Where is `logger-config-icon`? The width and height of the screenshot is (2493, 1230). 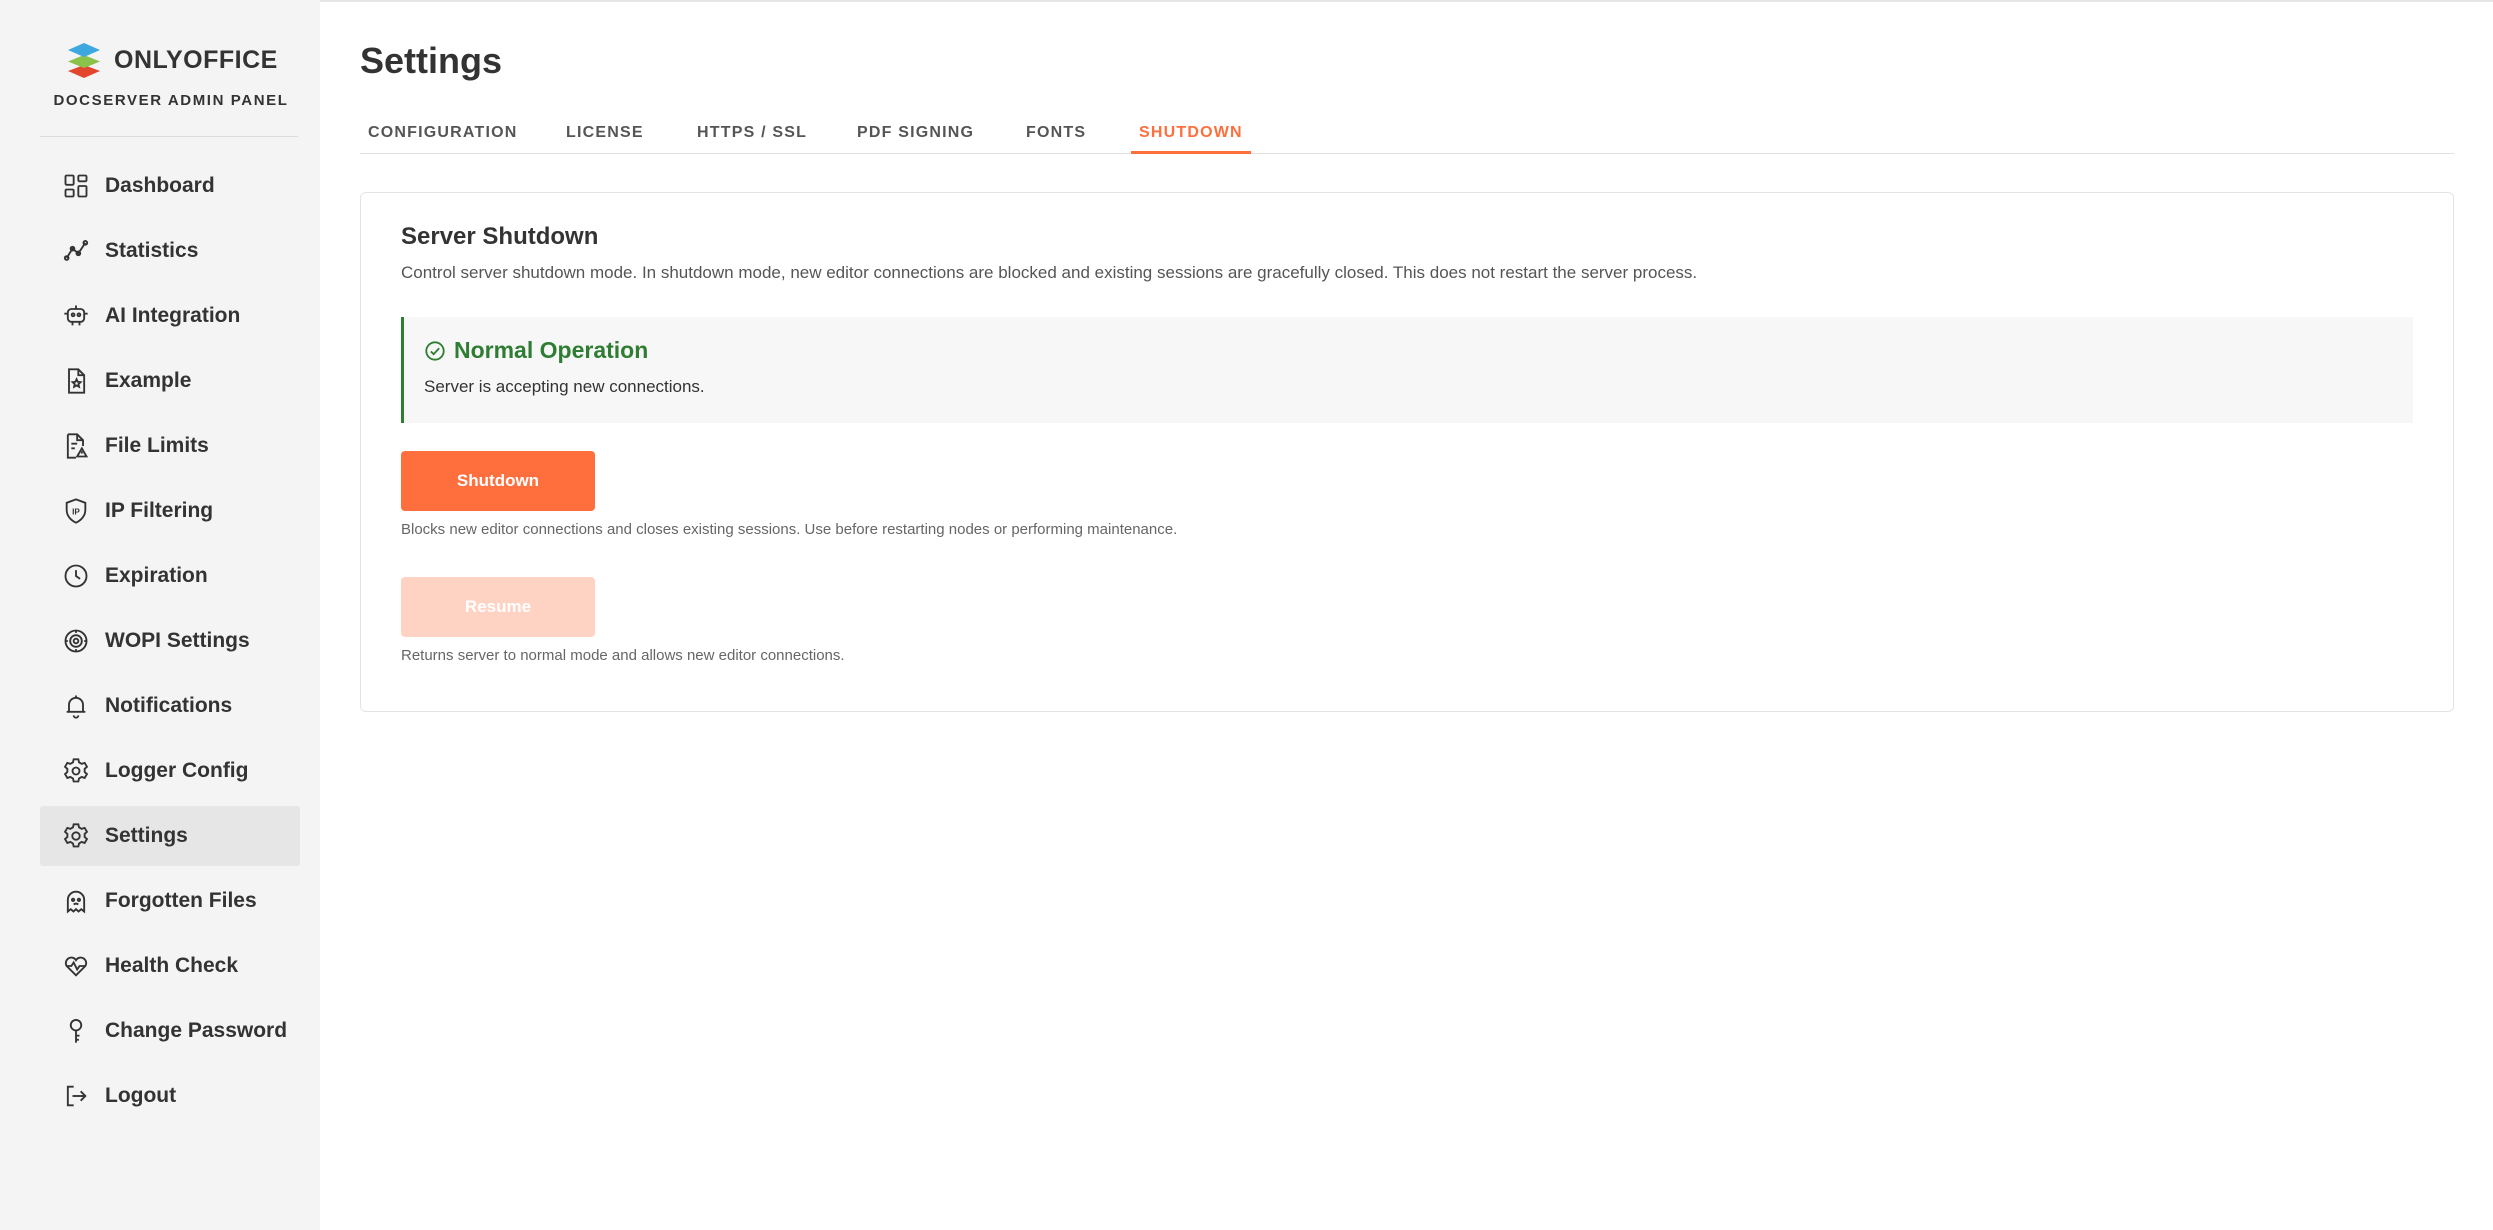 logger-config-icon is located at coordinates (76, 771).